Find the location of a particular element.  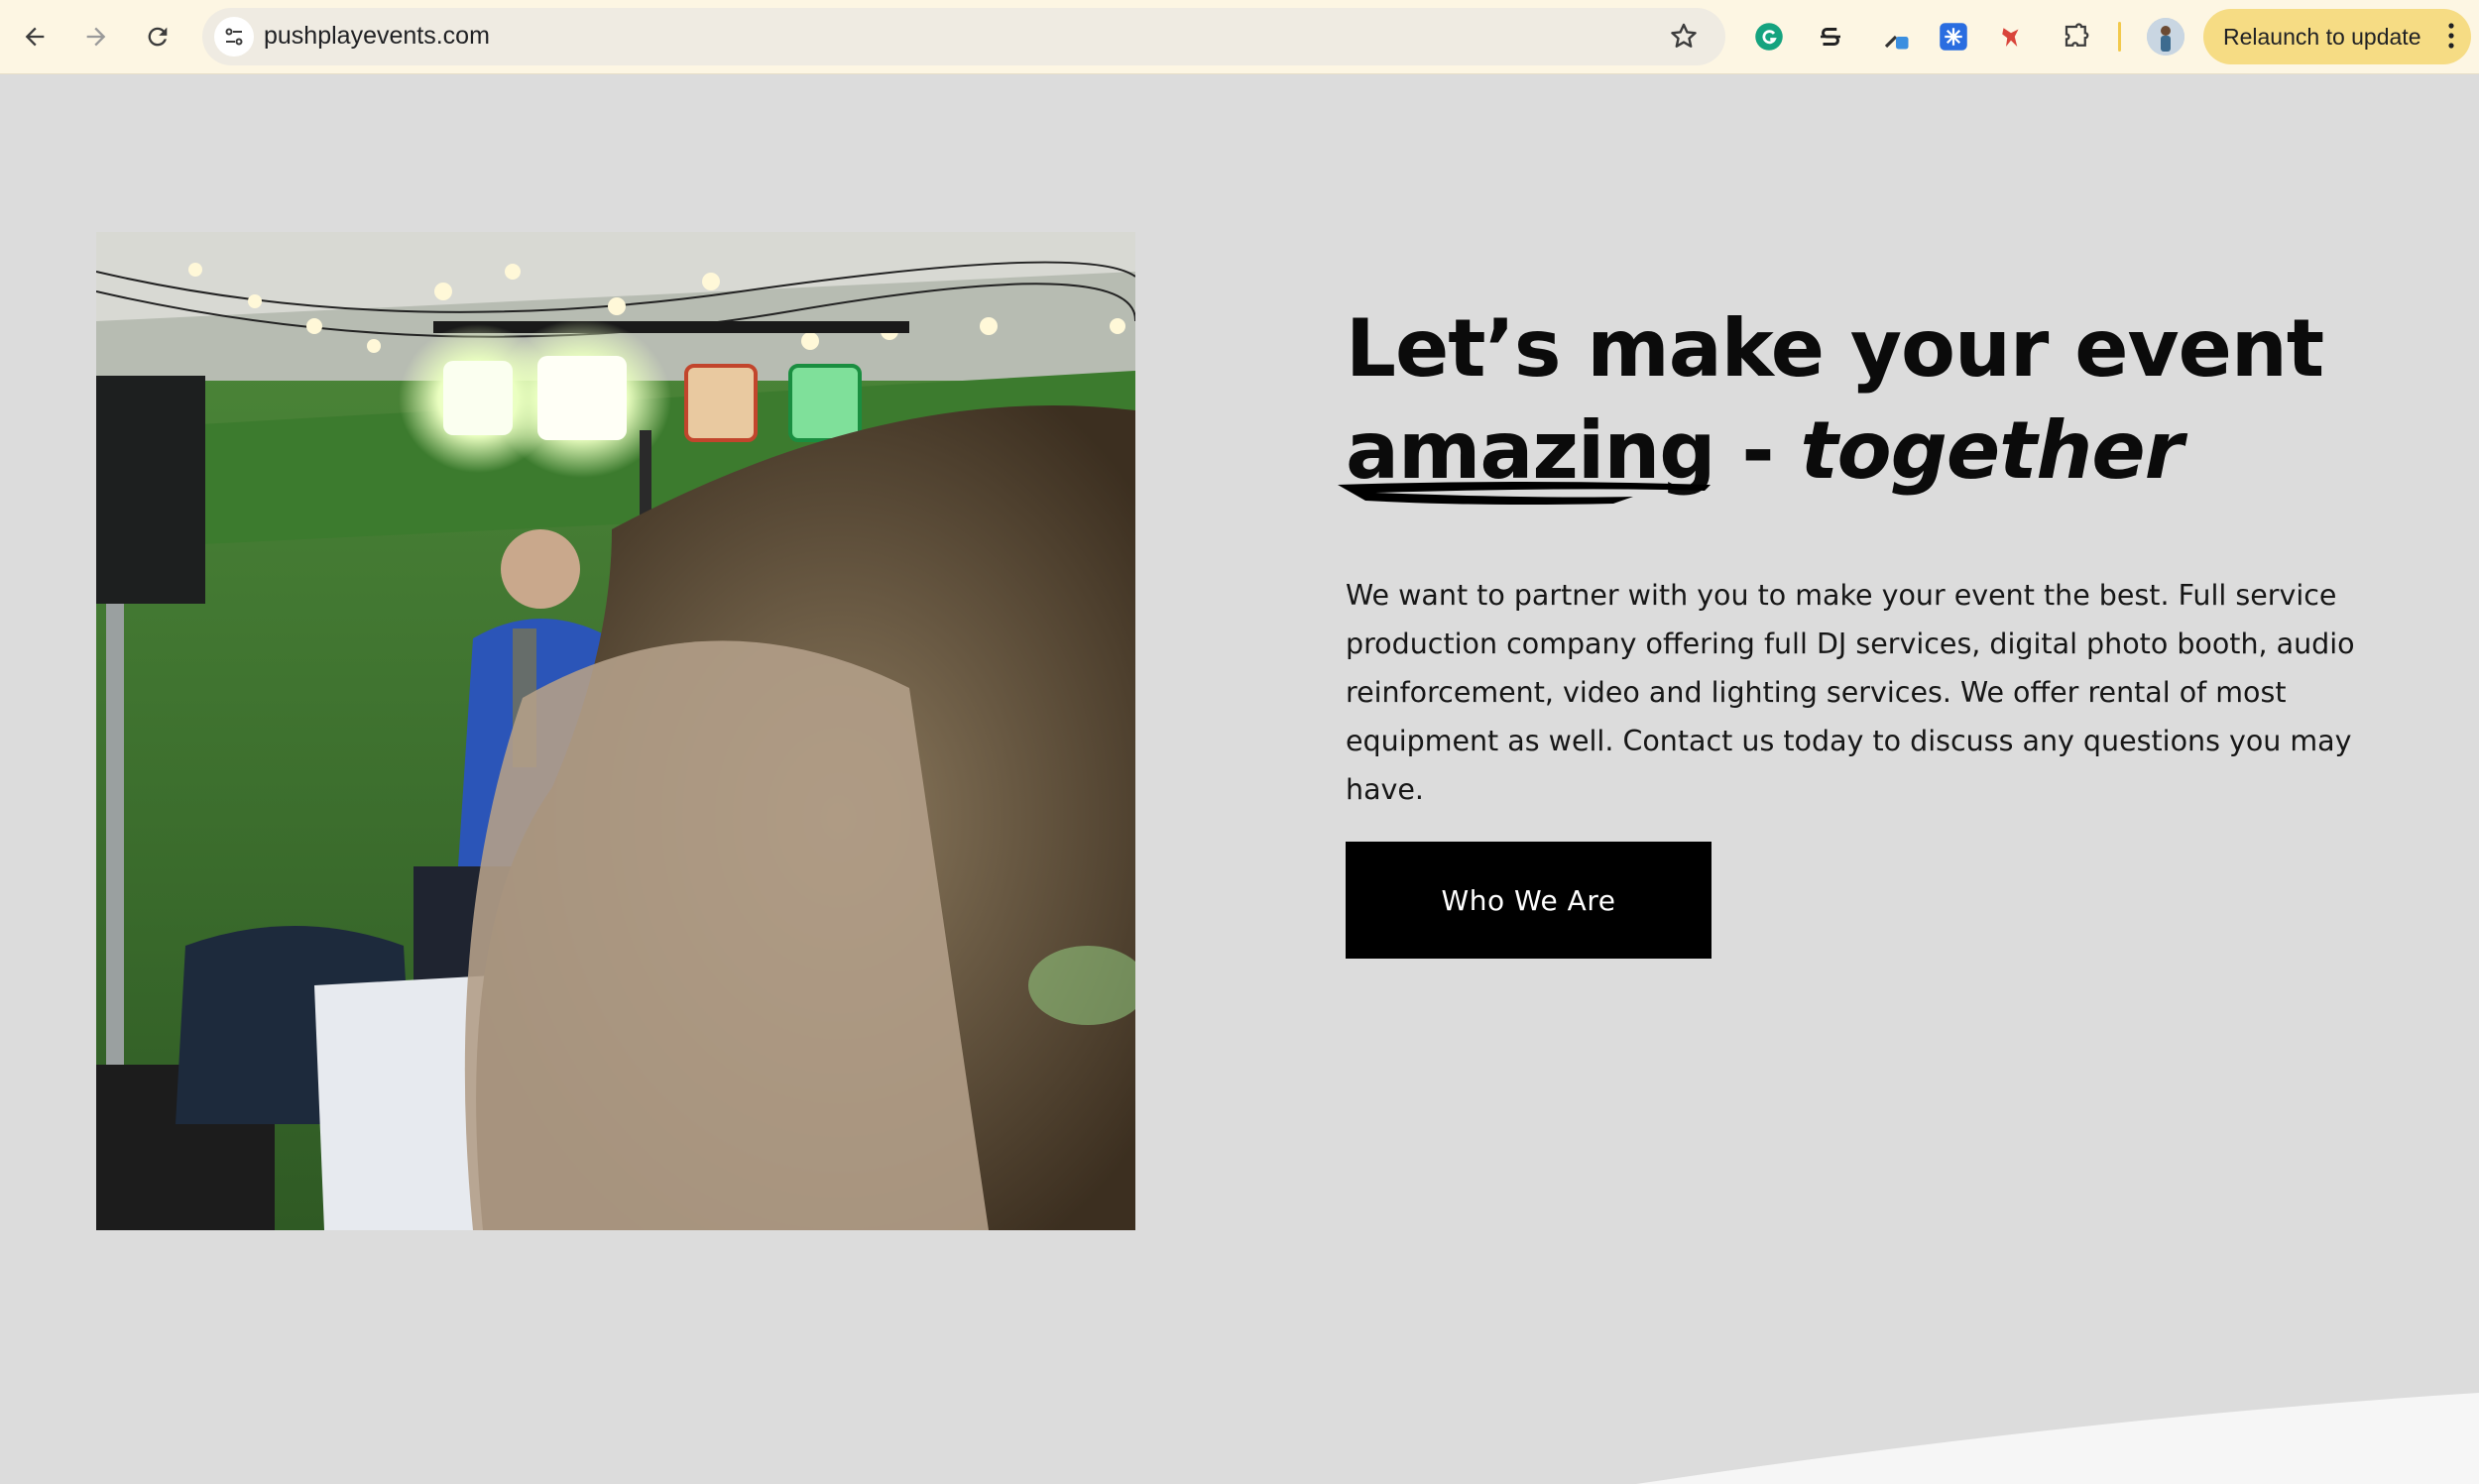

extensions-puzzle-icon is located at coordinates (2076, 37).